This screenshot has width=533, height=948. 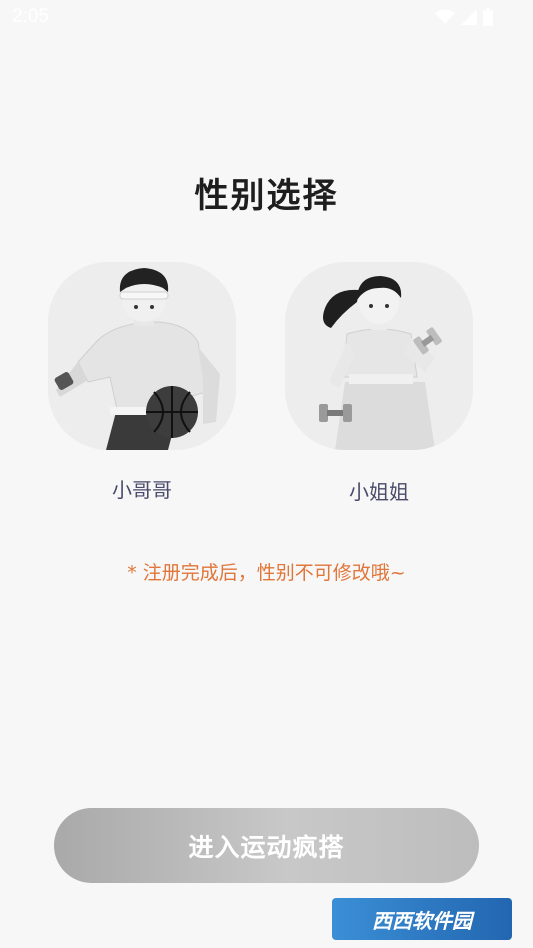 I want to click on battery-icon, so click(x=488, y=19).